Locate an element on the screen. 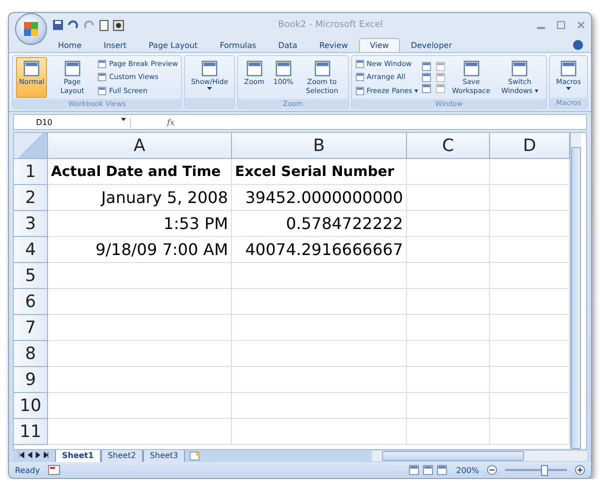 Image resolution: width=600 pixels, height=487 pixels. table-cell: 40074.2916666667 is located at coordinates (319, 250).